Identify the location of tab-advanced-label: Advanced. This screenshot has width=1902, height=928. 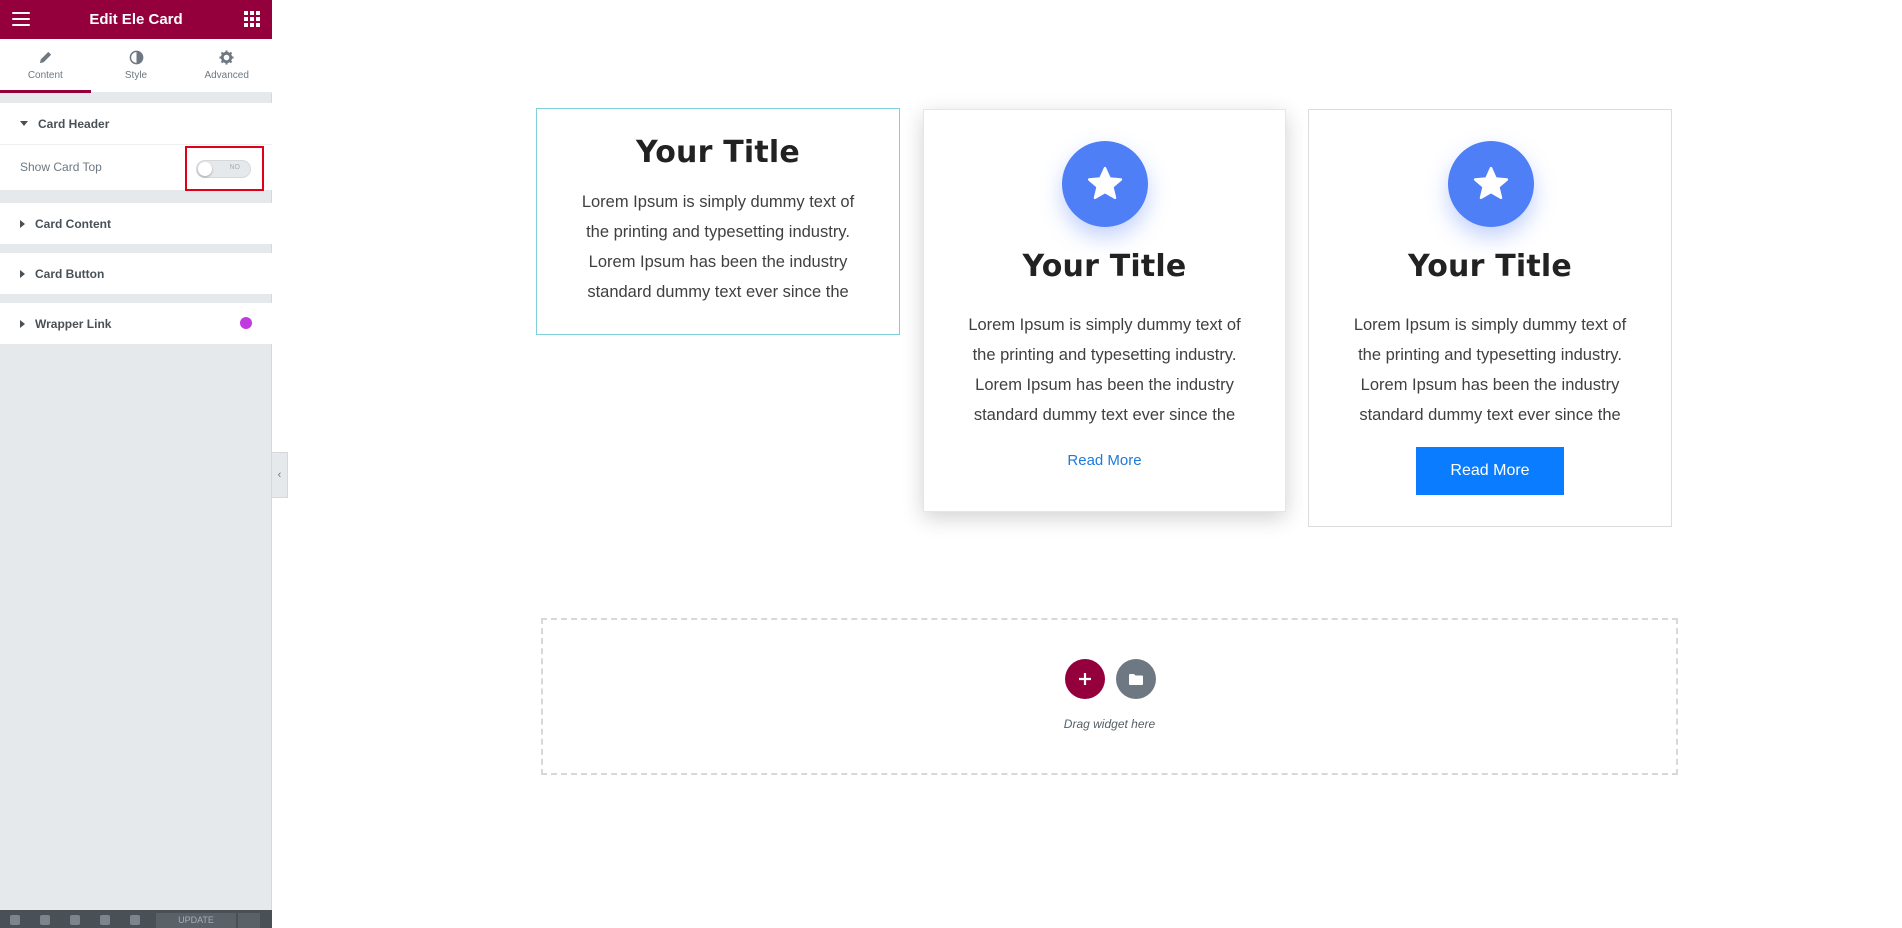
(226, 75).